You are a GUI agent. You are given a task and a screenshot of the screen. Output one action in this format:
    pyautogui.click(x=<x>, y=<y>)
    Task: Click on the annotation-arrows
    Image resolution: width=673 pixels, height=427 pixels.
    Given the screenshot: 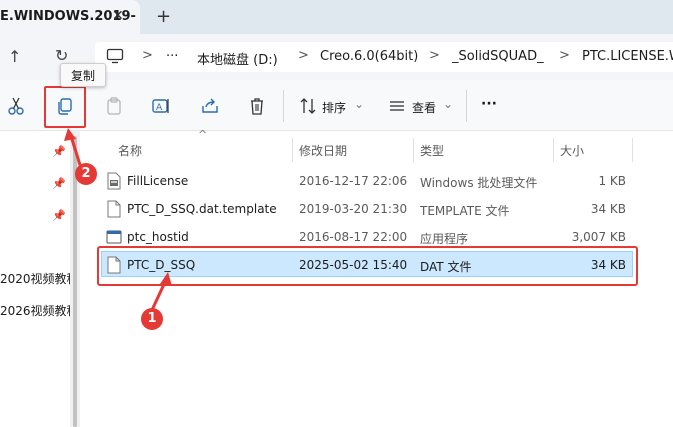 What is the action you would take?
    pyautogui.click(x=118, y=219)
    